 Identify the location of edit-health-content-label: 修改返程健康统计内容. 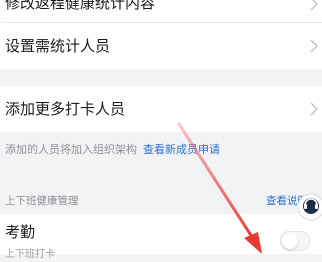
(80, 6).